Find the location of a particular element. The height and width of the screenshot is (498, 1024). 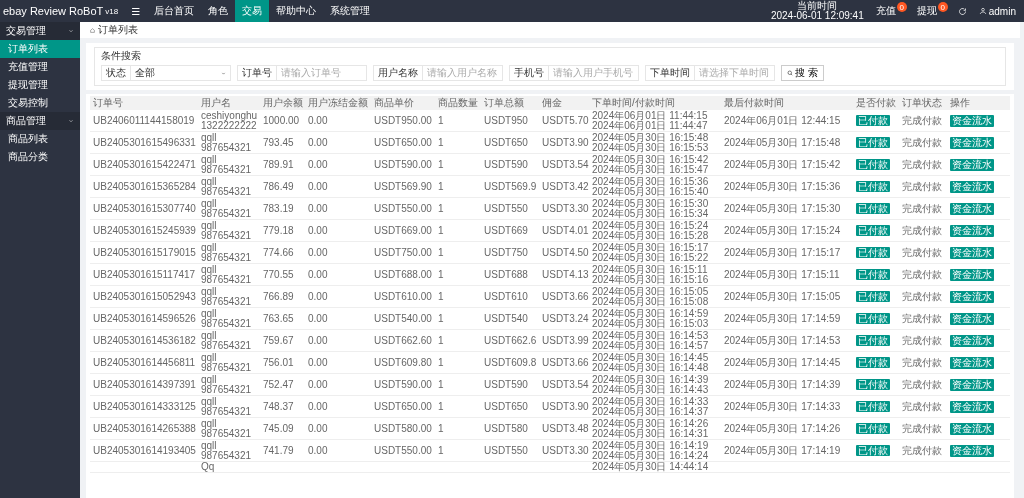

table-cell-text: UB2405301615245939 is located at coordinates (144, 230).